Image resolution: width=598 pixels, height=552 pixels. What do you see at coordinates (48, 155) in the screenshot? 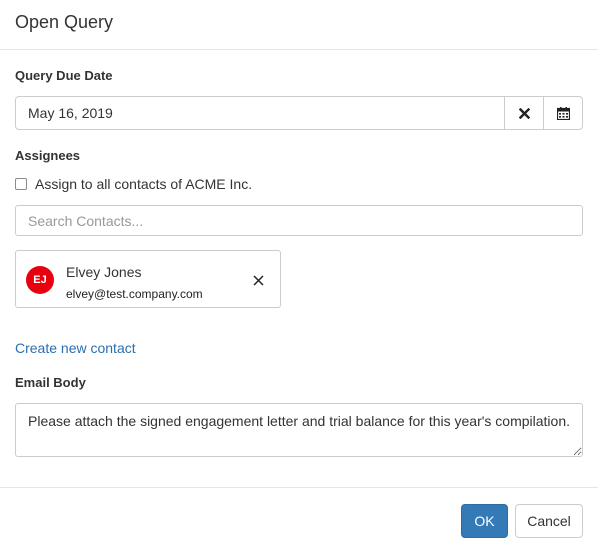
I see `assignees-label: Assignees` at bounding box center [48, 155].